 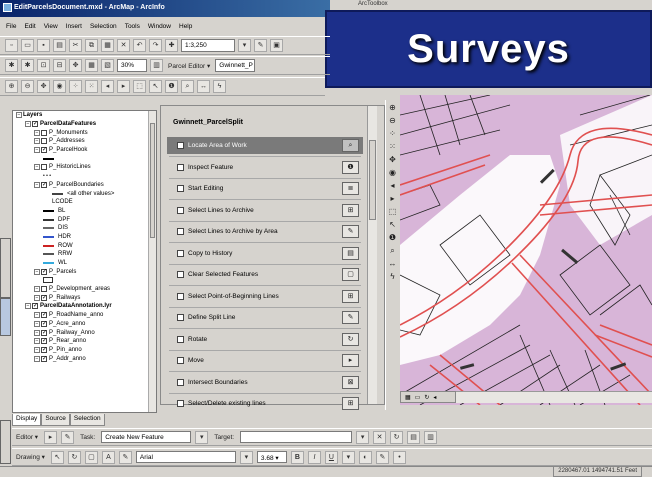 What do you see at coordinates (380, 437) in the screenshot?
I see `split-tool-icon: ✕` at bounding box center [380, 437].